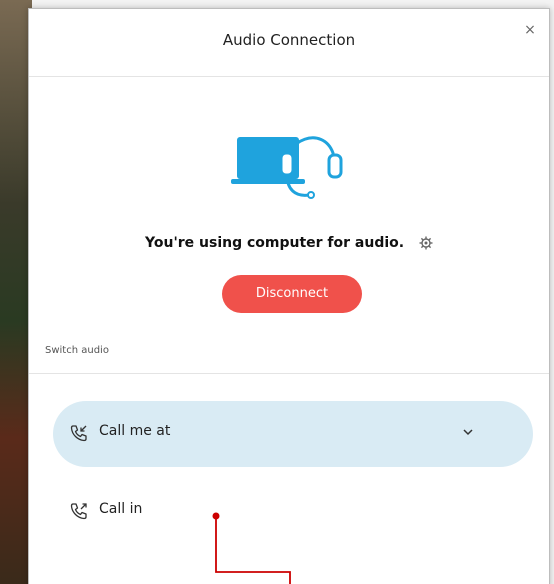 This screenshot has width=554, height=584. I want to click on call-in-option: Call in, so click(293, 512).